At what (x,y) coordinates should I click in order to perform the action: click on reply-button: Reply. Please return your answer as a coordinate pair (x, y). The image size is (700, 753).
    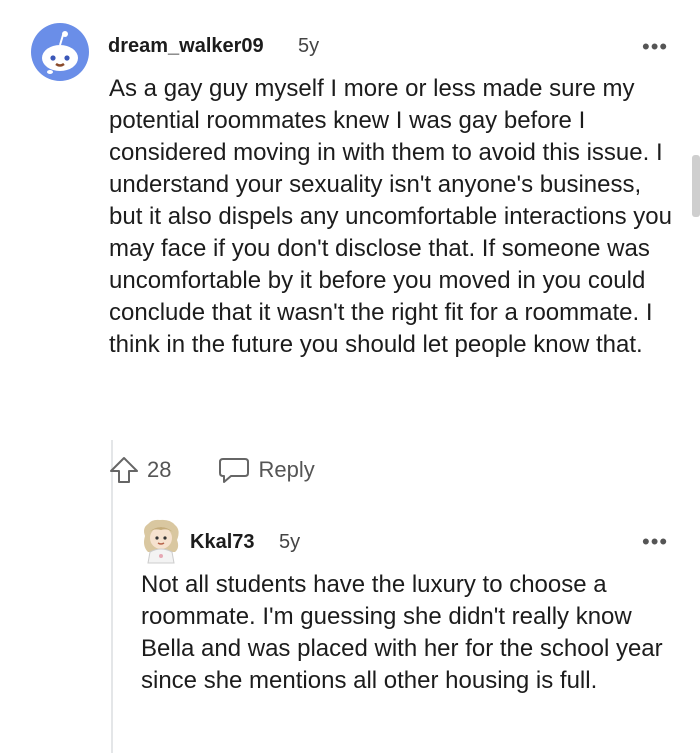
    Looking at the image, I should click on (266, 470).